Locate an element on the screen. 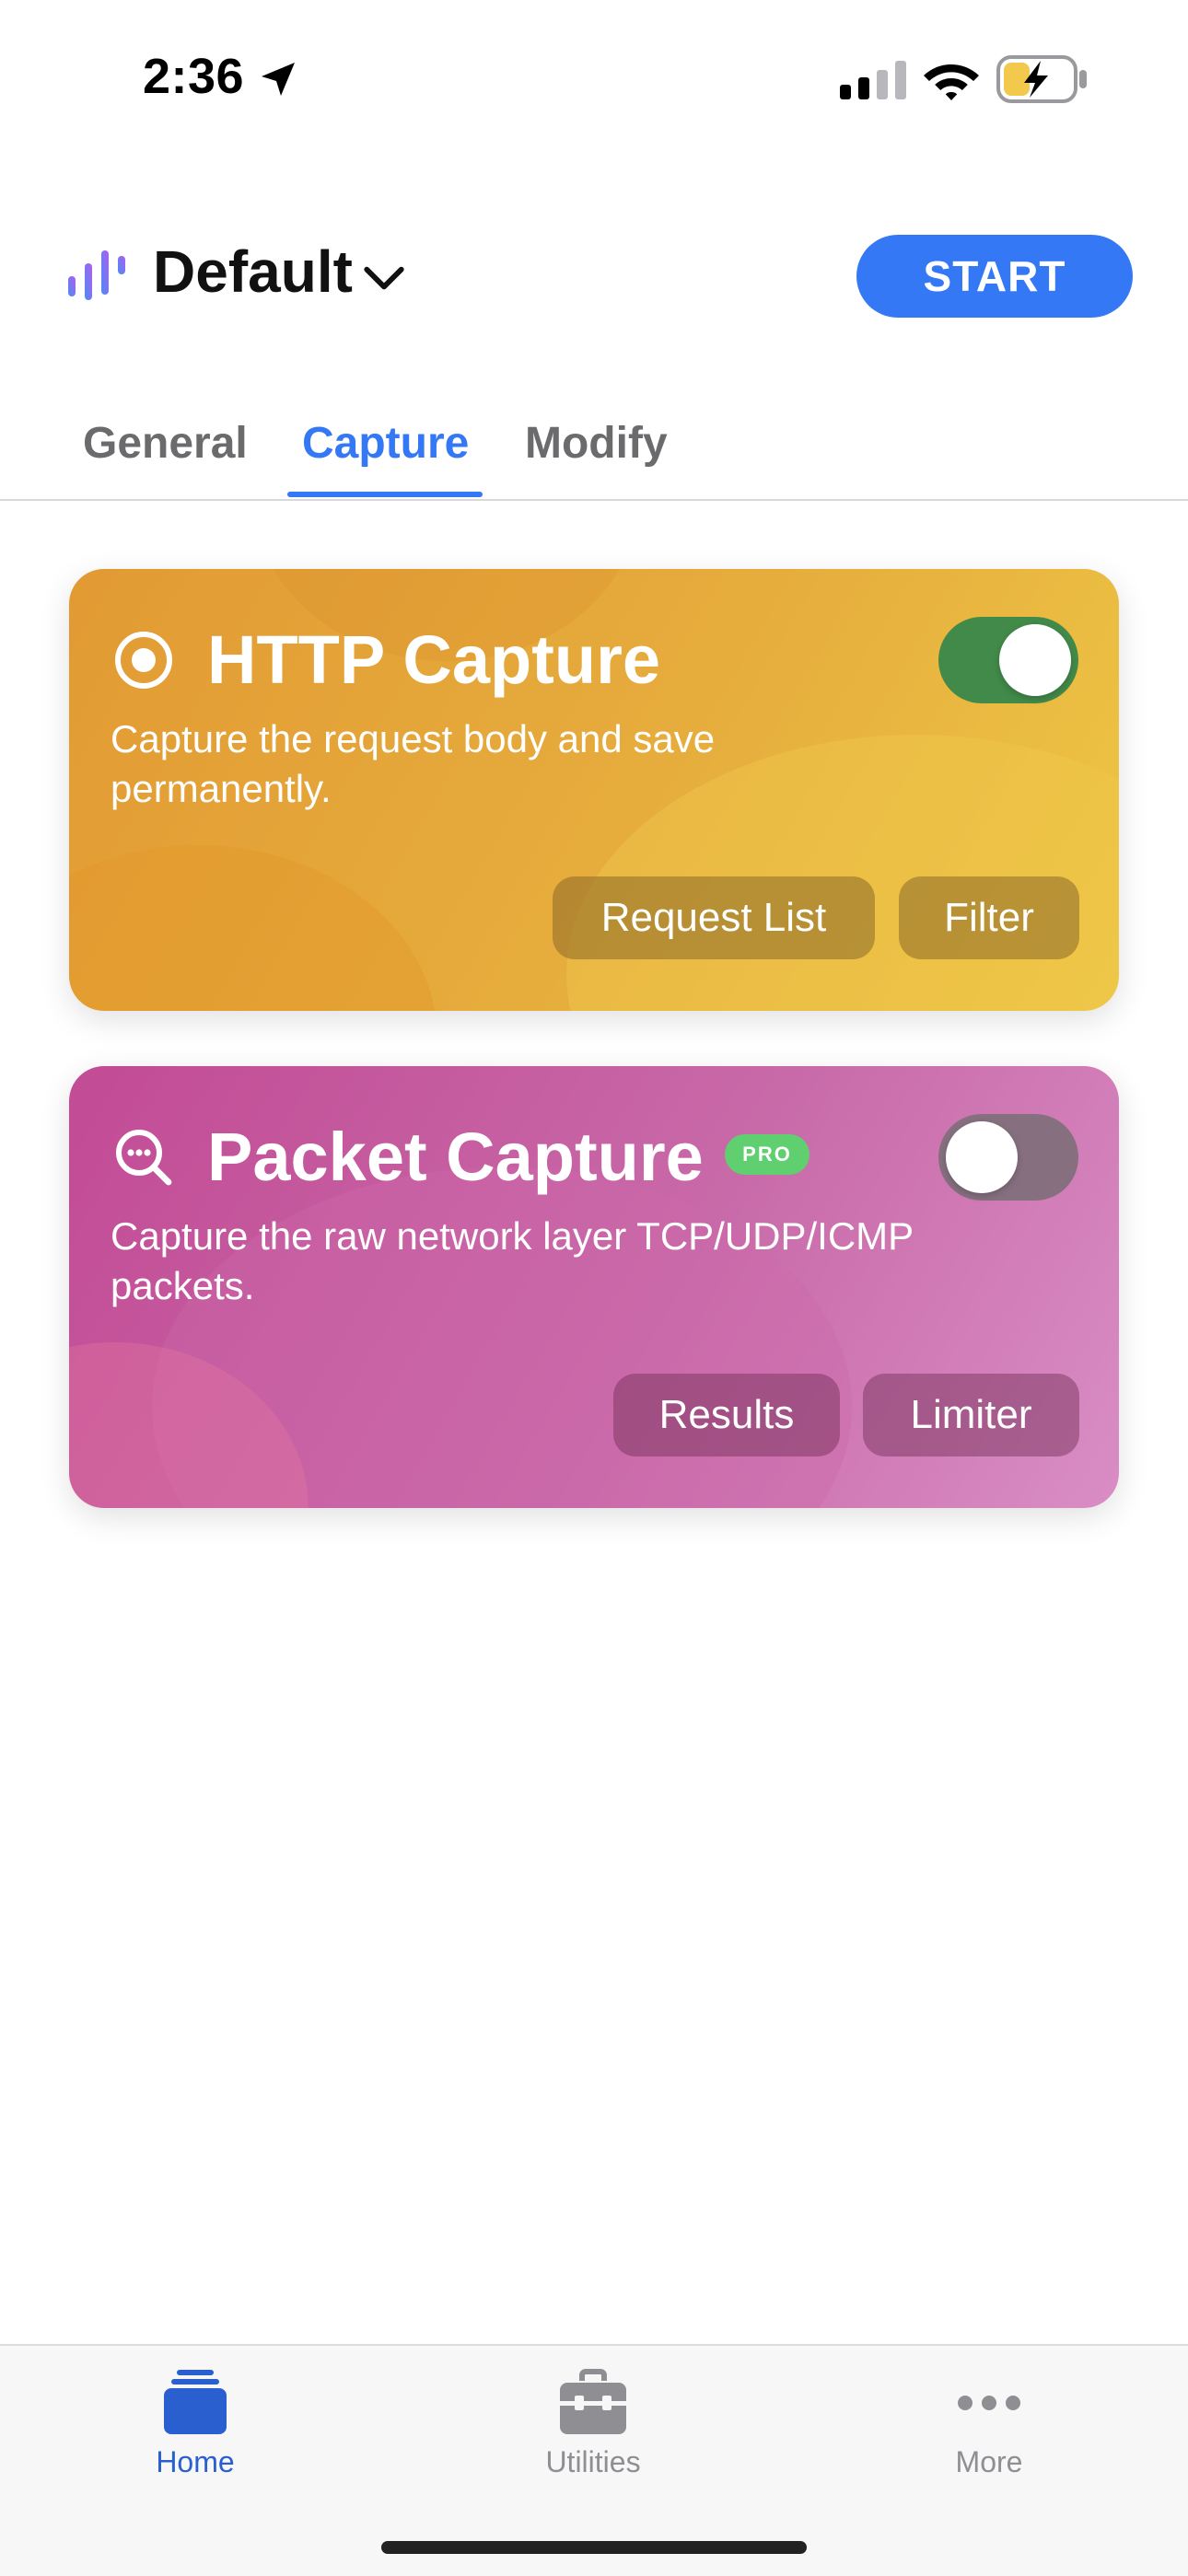 This screenshot has width=1188, height=2576. segment-tabs: General Capture Modify is located at coordinates (594, 448).